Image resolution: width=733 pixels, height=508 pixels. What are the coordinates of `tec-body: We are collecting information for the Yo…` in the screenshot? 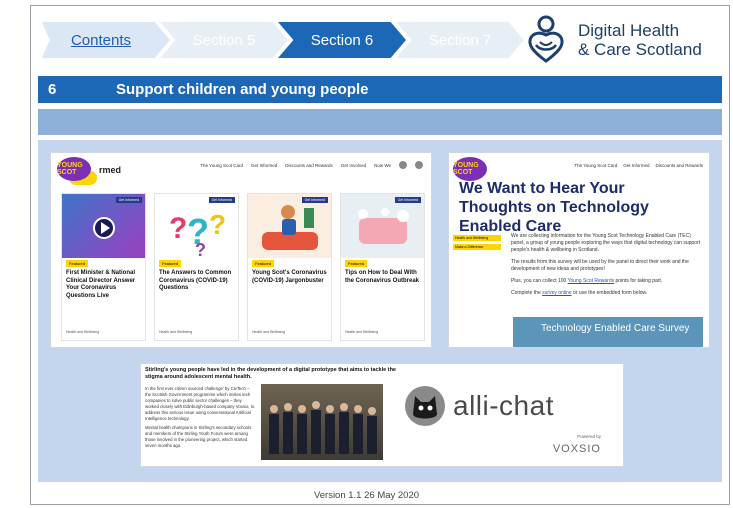 It's located at (607, 267).